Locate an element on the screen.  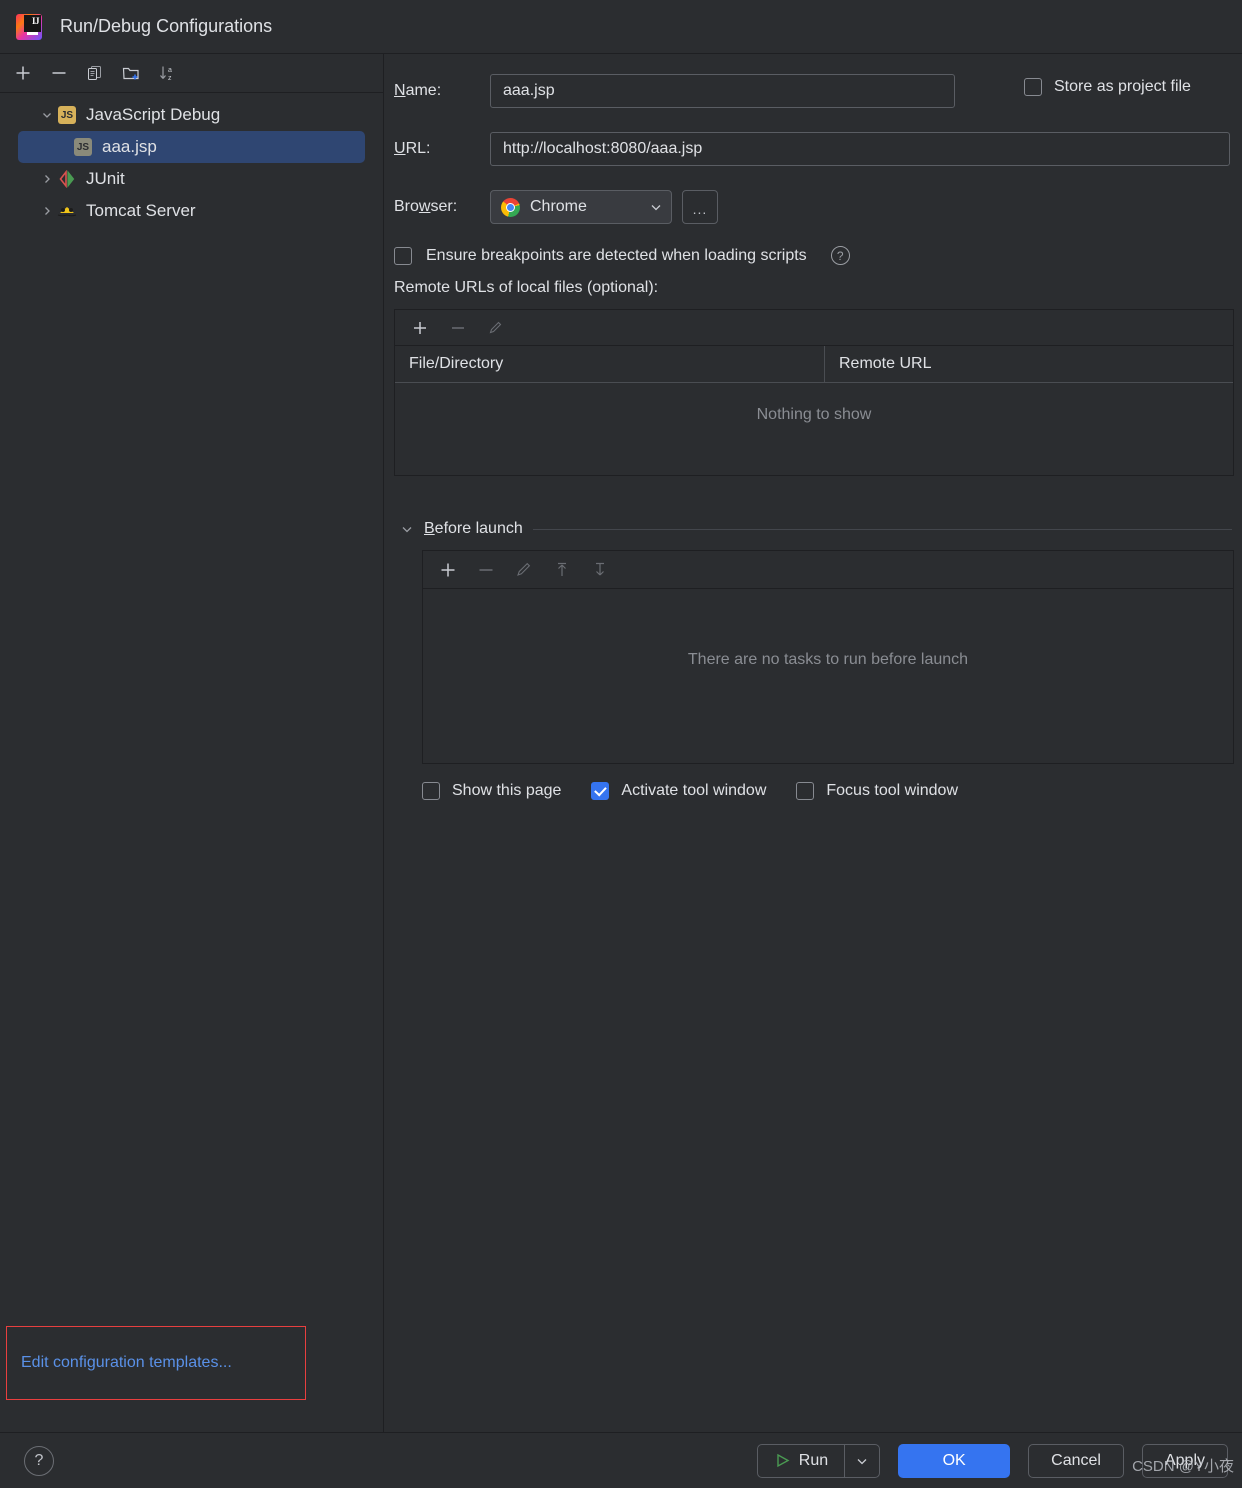
tree-item-label: JavaScript Debug is located at coordinates (153, 114).